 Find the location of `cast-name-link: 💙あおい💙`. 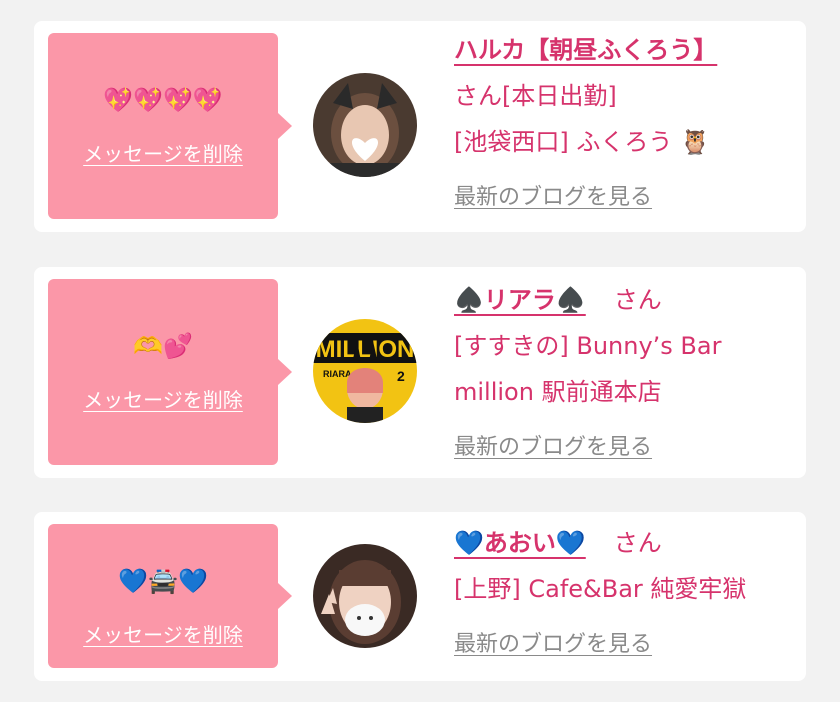

cast-name-link: 💙あおい💙 is located at coordinates (520, 543).